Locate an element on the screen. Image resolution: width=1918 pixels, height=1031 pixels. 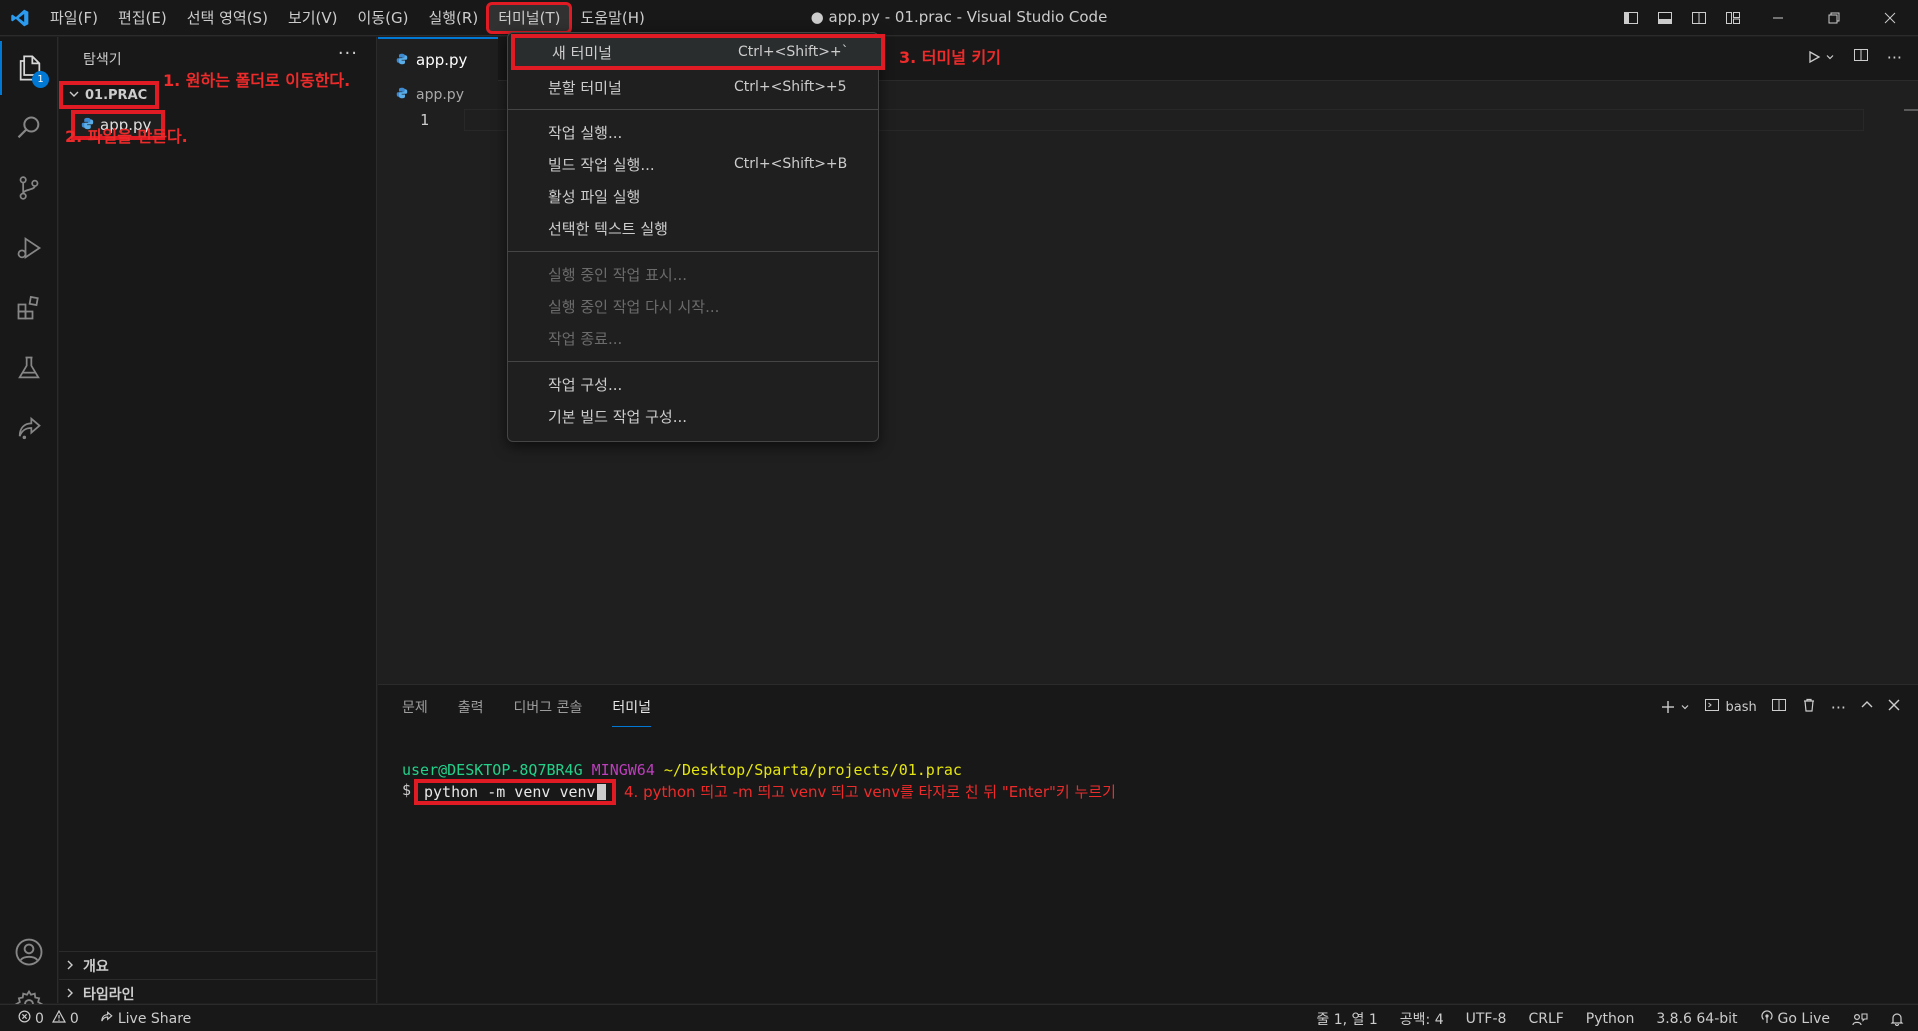
menu-split-terminal: 분할 터미널 Ctrl+<Shift>+5 is located at coordinates (693, 87).